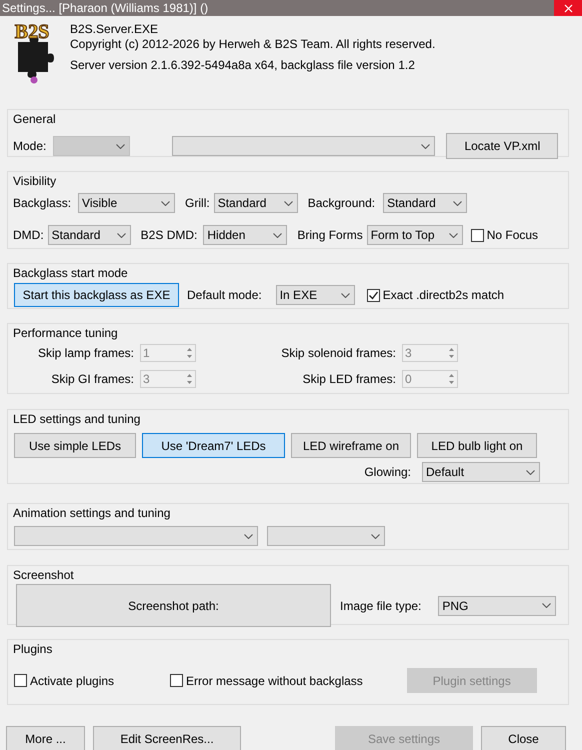 This screenshot has width=582, height=750. What do you see at coordinates (104, 8) in the screenshot?
I see `window-title: Settings... [Pharaon (Williams 1981)] ()` at bounding box center [104, 8].